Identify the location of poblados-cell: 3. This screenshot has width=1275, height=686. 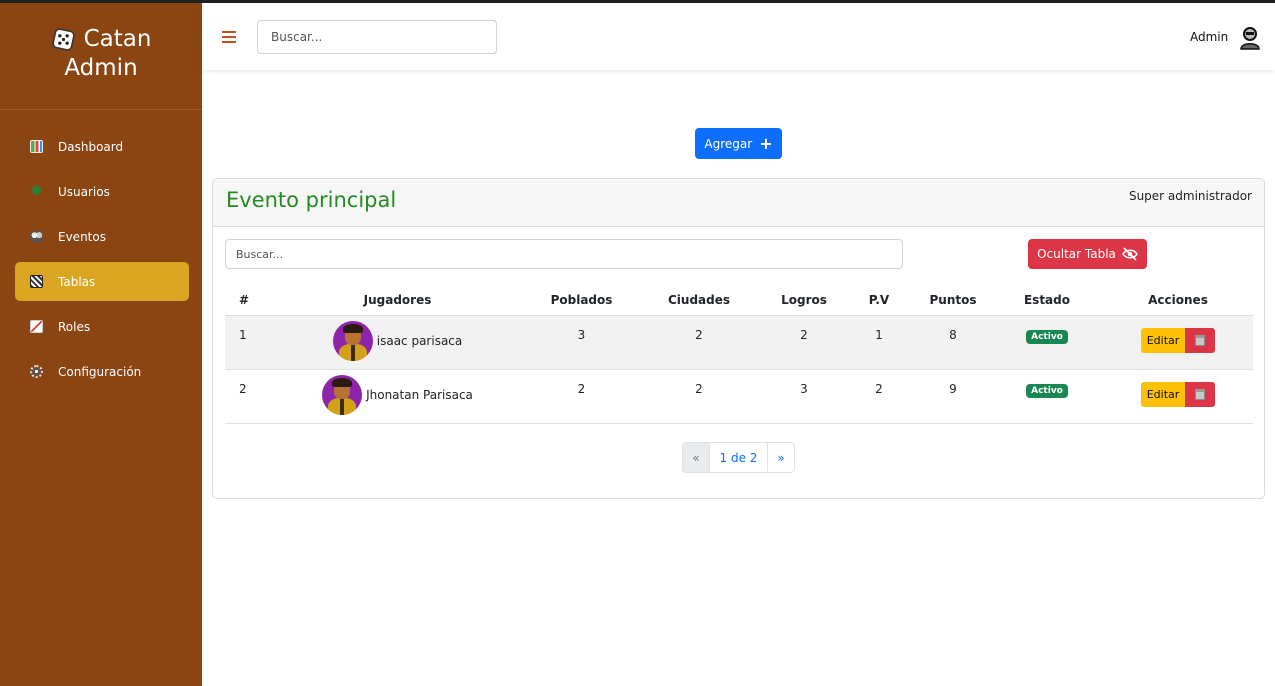
(581, 342).